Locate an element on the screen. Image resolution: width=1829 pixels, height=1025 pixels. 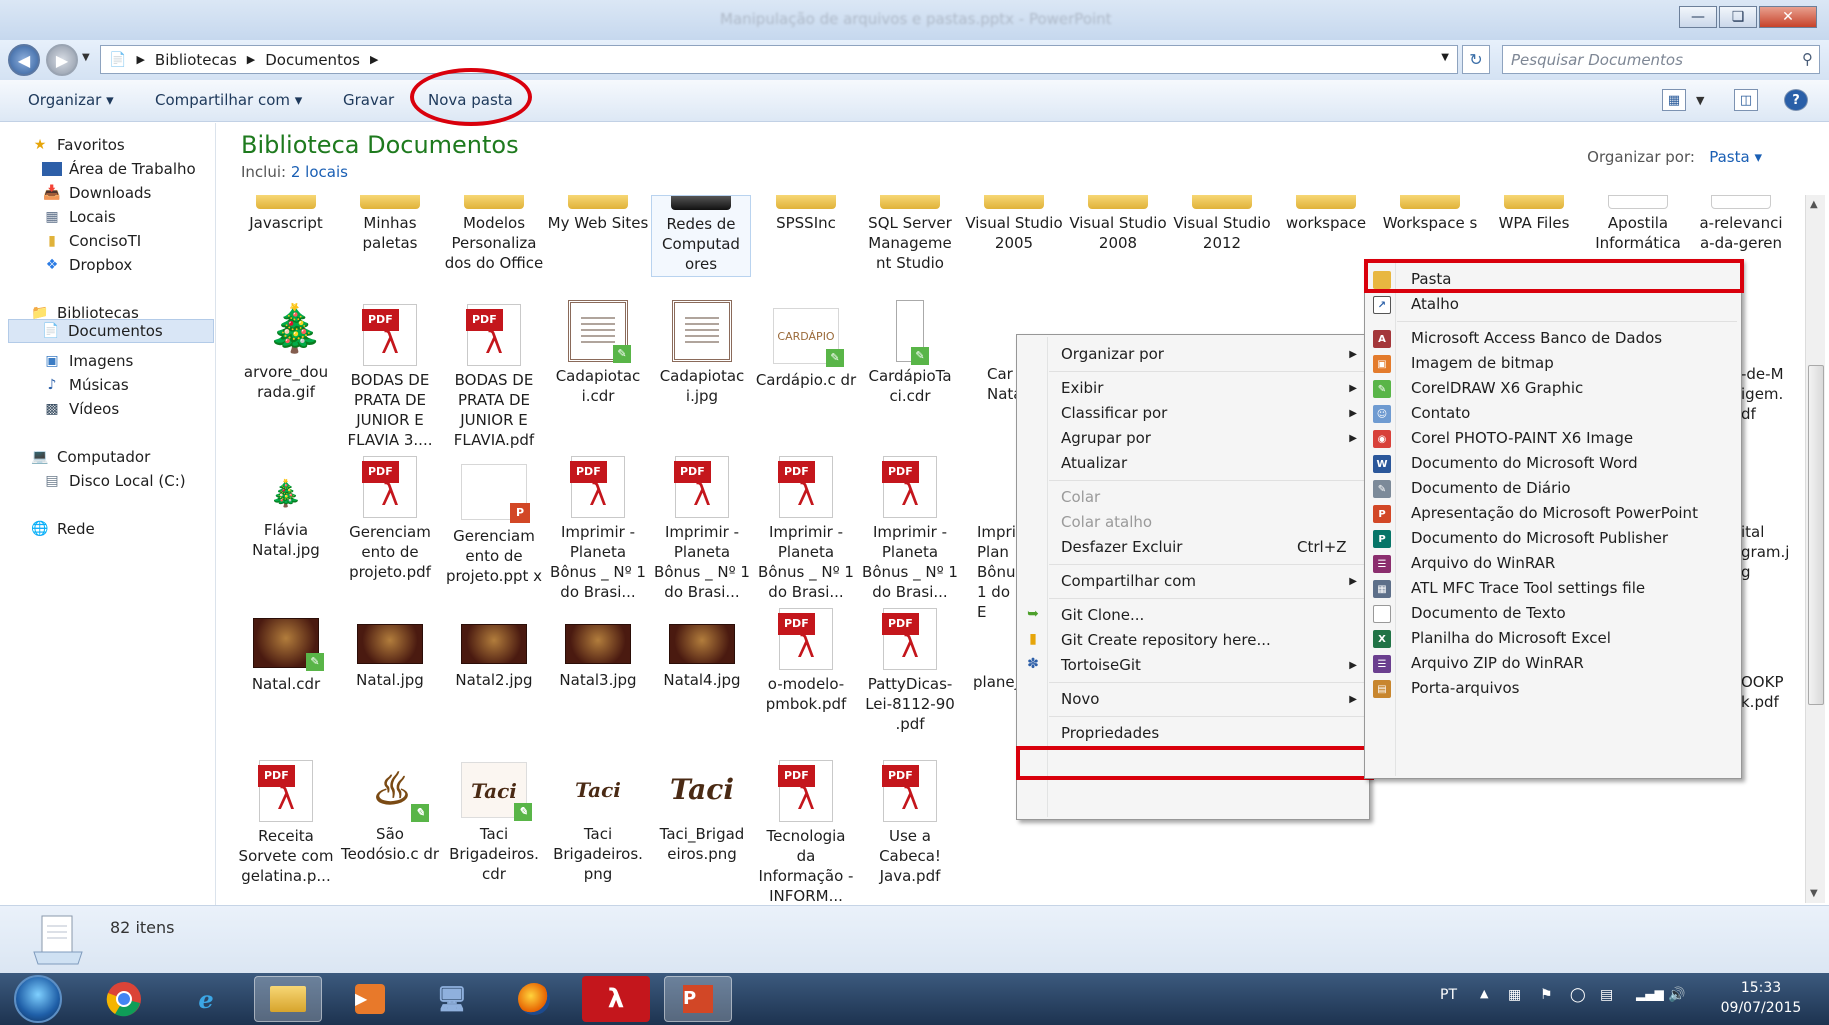
new-coreldraw: CorelDRAW X6 Graphic is located at coordinates (1497, 388).